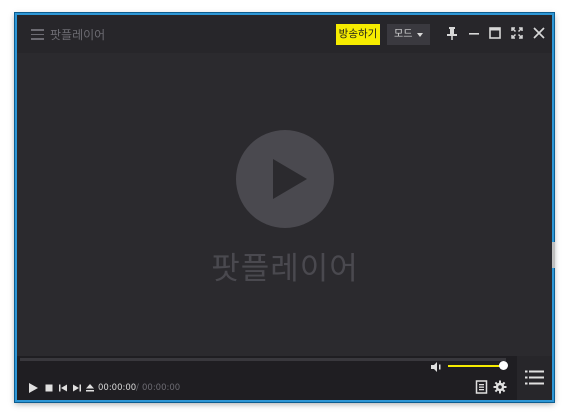  Describe the element at coordinates (500, 387) in the screenshot. I see `settings-icon` at that location.